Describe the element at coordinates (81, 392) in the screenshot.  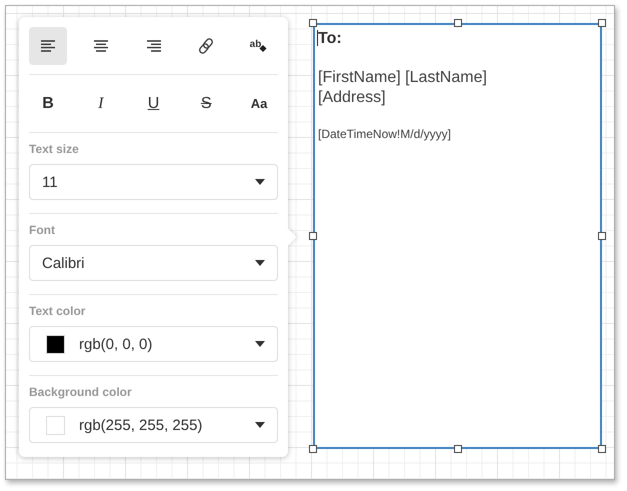
I see `field-label: Background color` at that location.